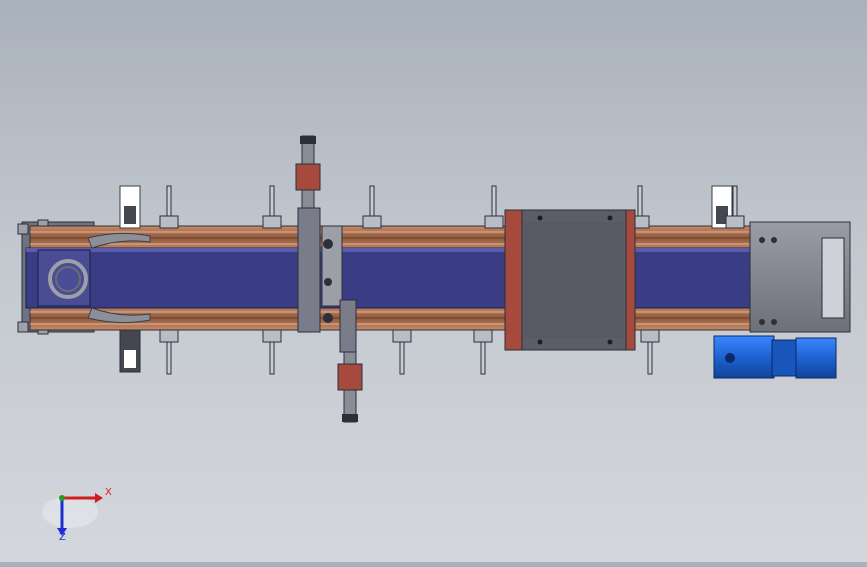 The width and height of the screenshot is (867, 567). I want to click on end-roller, so click(64, 278).